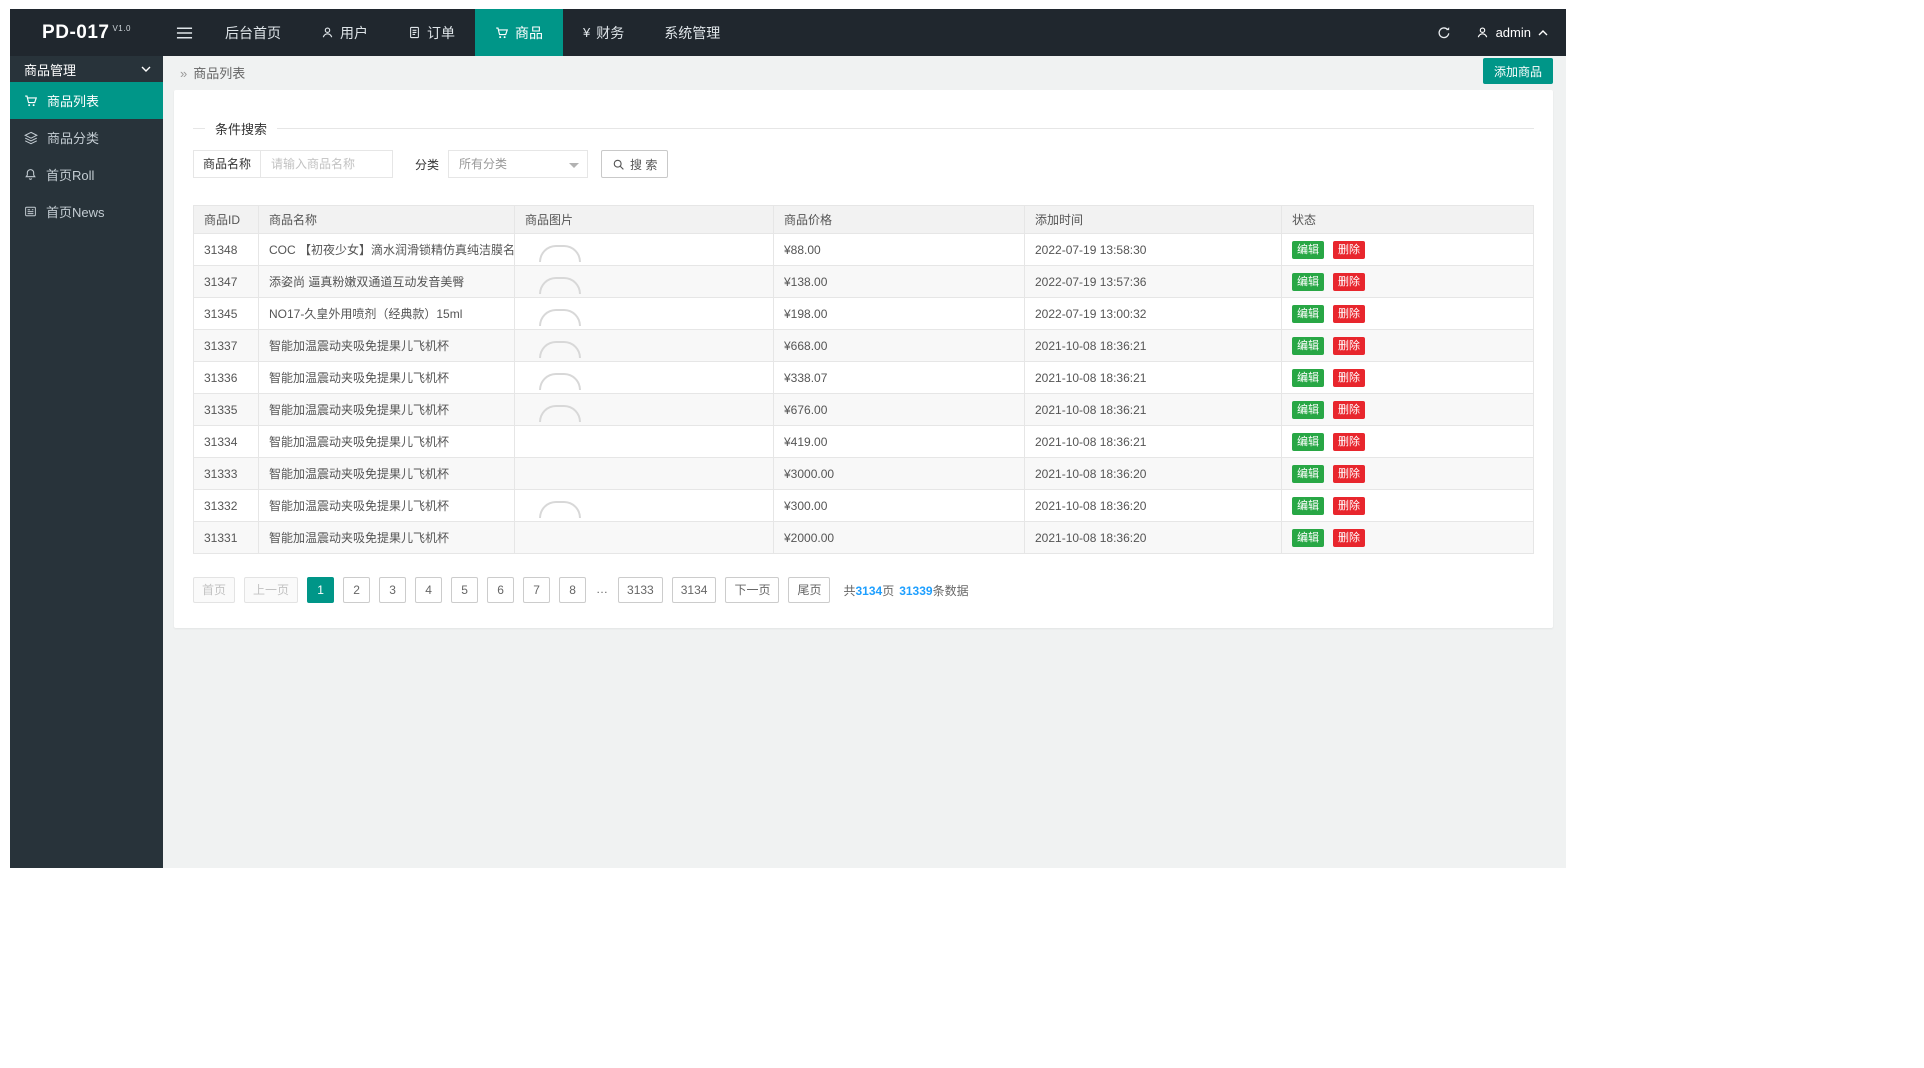 Image resolution: width=1924 pixels, height=1068 pixels. What do you see at coordinates (321, 590) in the screenshot?
I see `page-1-button: 1` at bounding box center [321, 590].